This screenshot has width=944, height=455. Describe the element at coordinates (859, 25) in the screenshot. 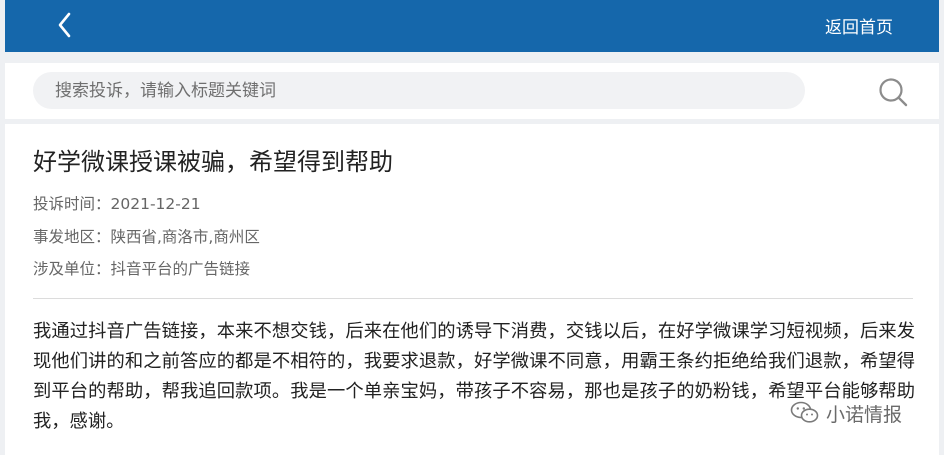

I see `home-link: 返回首页` at that location.